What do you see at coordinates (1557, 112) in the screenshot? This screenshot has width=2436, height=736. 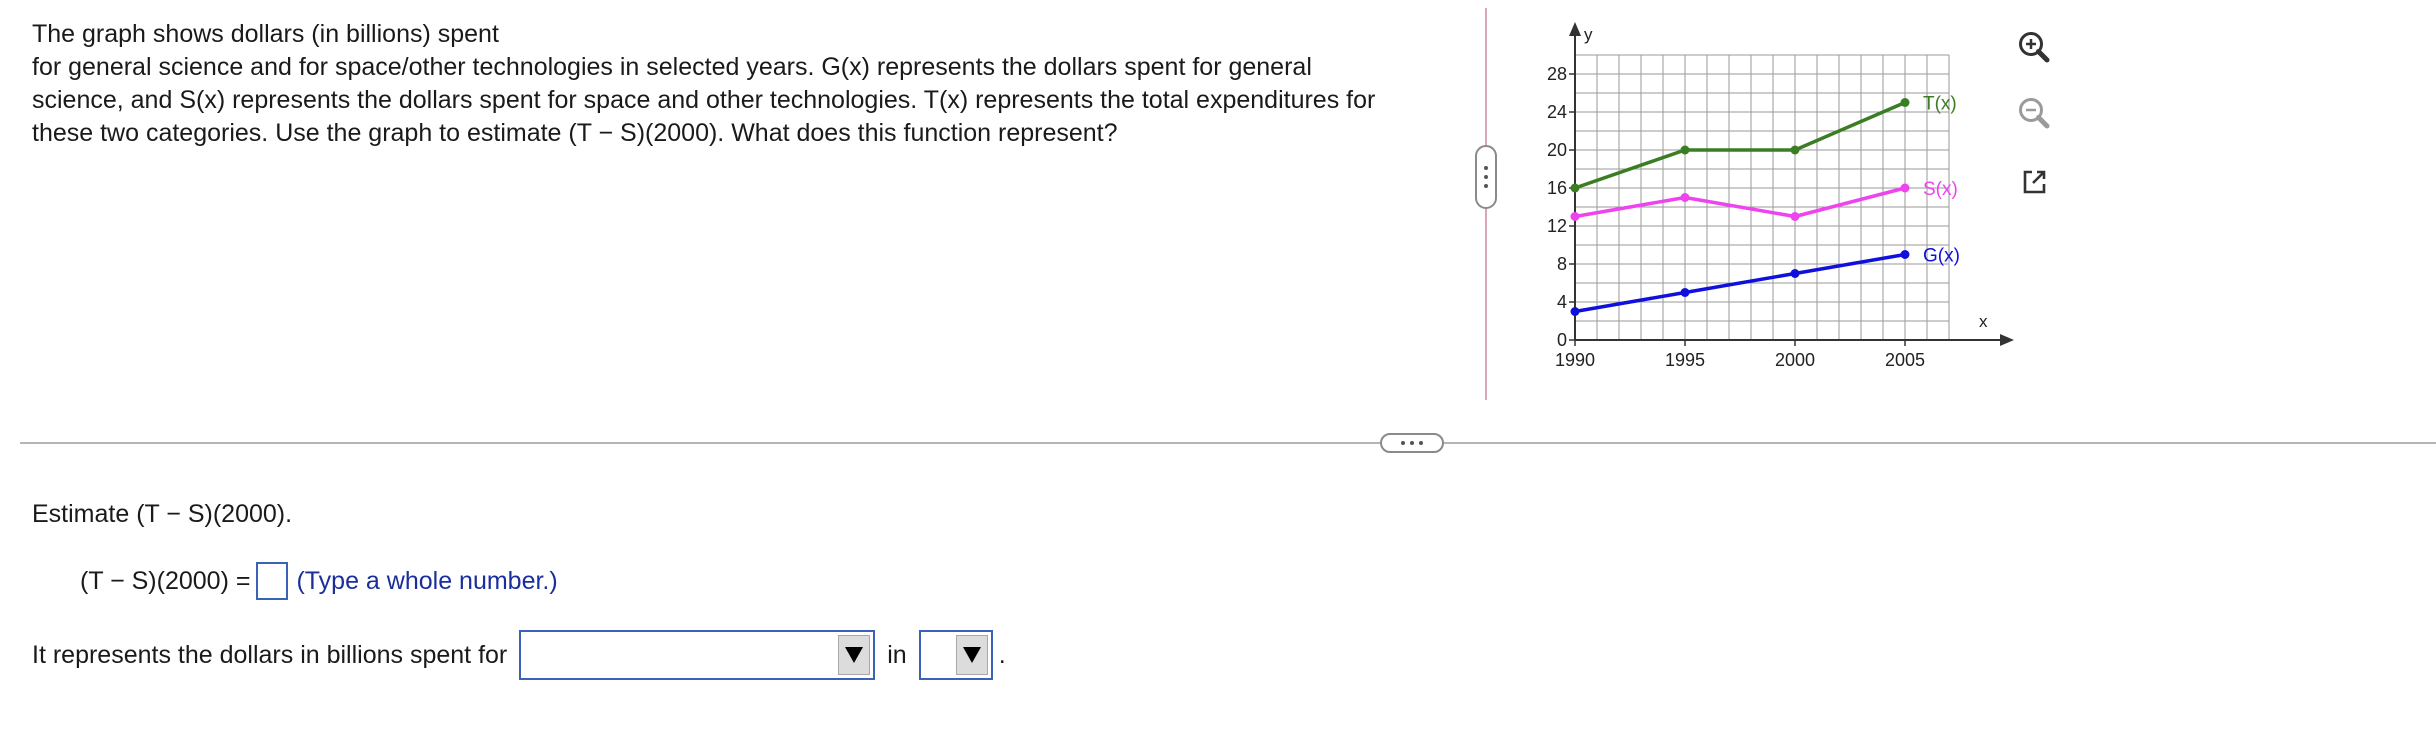 I see `y-tick-label: 24` at bounding box center [1557, 112].